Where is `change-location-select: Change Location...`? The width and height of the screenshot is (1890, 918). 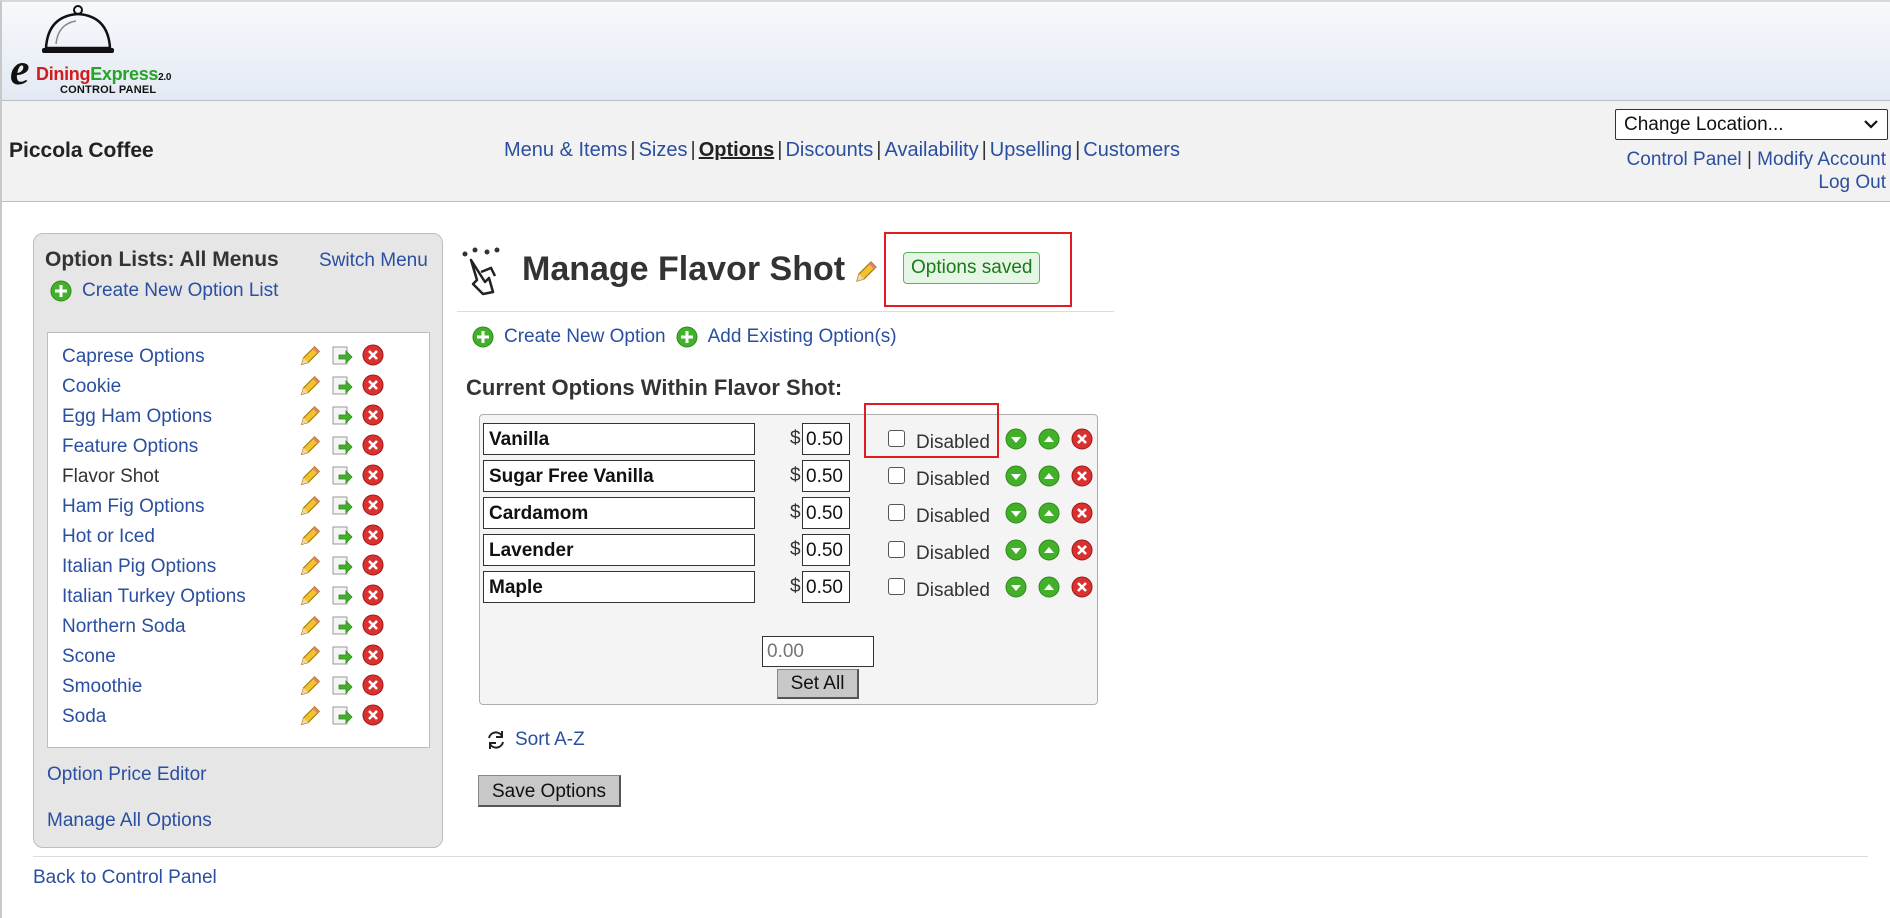 change-location-select: Change Location... is located at coordinates (1751, 124).